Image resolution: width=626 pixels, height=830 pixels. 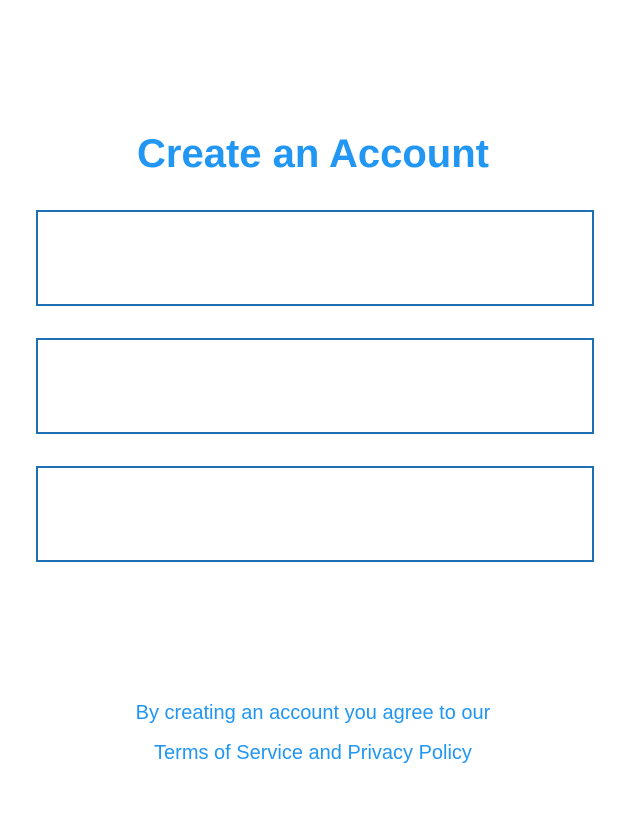 I want to click on page-title: Create an Account, so click(x=313, y=154).